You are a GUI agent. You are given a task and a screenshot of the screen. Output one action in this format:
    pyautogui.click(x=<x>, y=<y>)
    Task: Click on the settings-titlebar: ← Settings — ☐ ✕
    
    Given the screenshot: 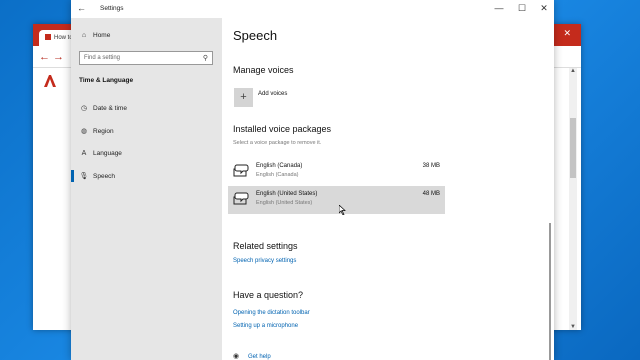 What is the action you would take?
    pyautogui.click(x=312, y=9)
    